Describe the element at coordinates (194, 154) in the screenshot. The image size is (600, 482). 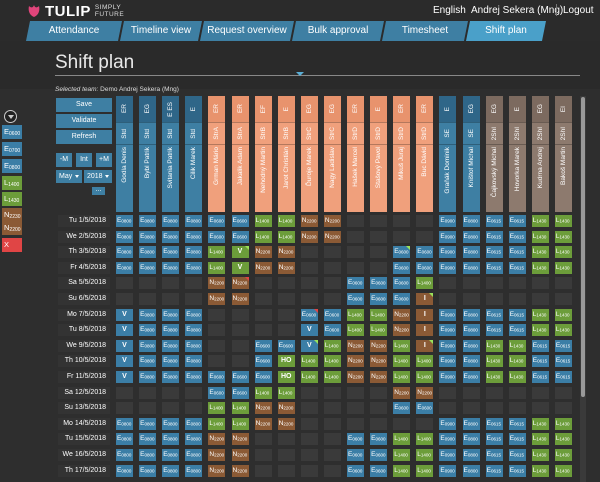
I see `column-header: E Std Cilik Marek` at that location.